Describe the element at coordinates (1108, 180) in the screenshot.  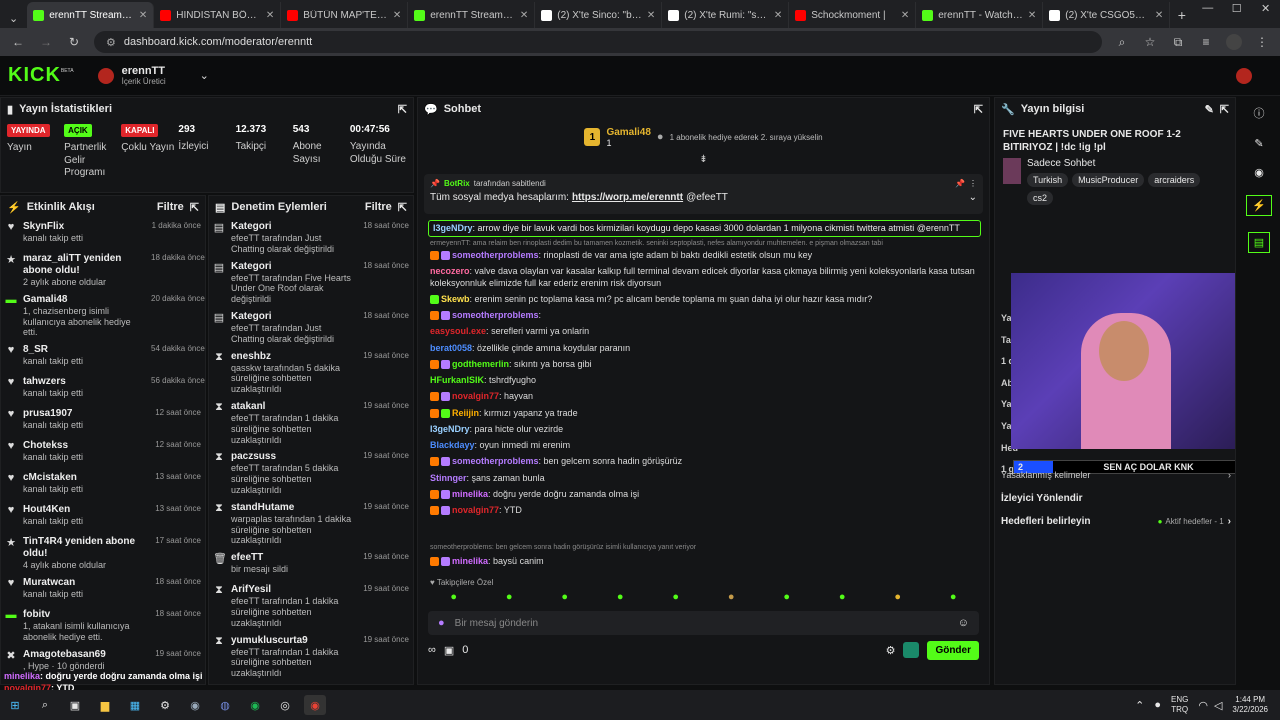
I see `tag-chip: MusicProducer` at that location.